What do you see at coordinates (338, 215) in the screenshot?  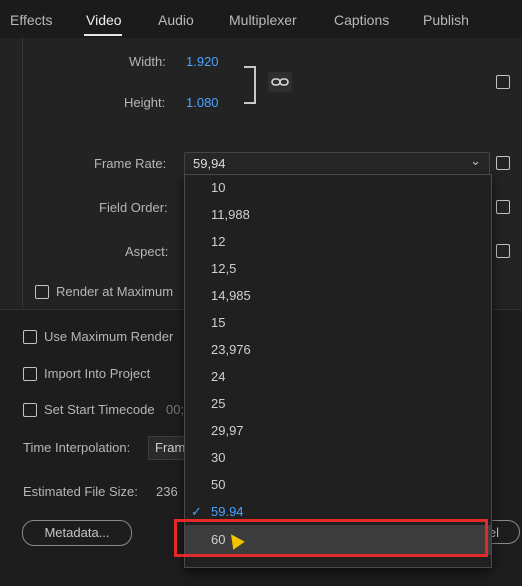 I see `frame-rate-option: 11,988` at bounding box center [338, 215].